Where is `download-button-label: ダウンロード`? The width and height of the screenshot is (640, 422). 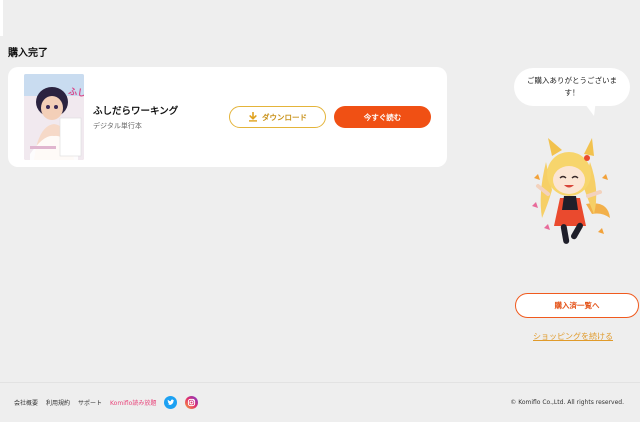 download-button-label: ダウンロード is located at coordinates (284, 117).